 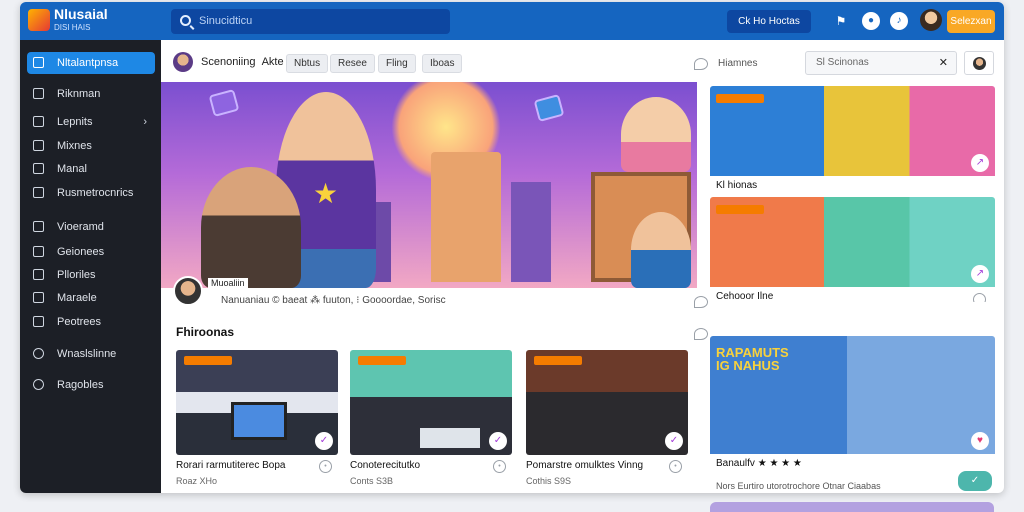 I want to click on channel-subtitle: Akte, so click(x=272, y=62).